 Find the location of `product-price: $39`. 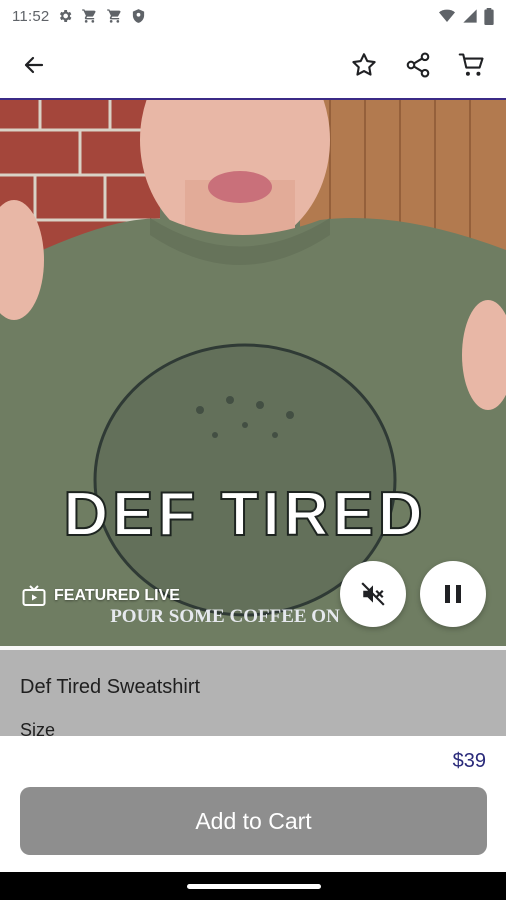

product-price: $39 is located at coordinates (469, 761).